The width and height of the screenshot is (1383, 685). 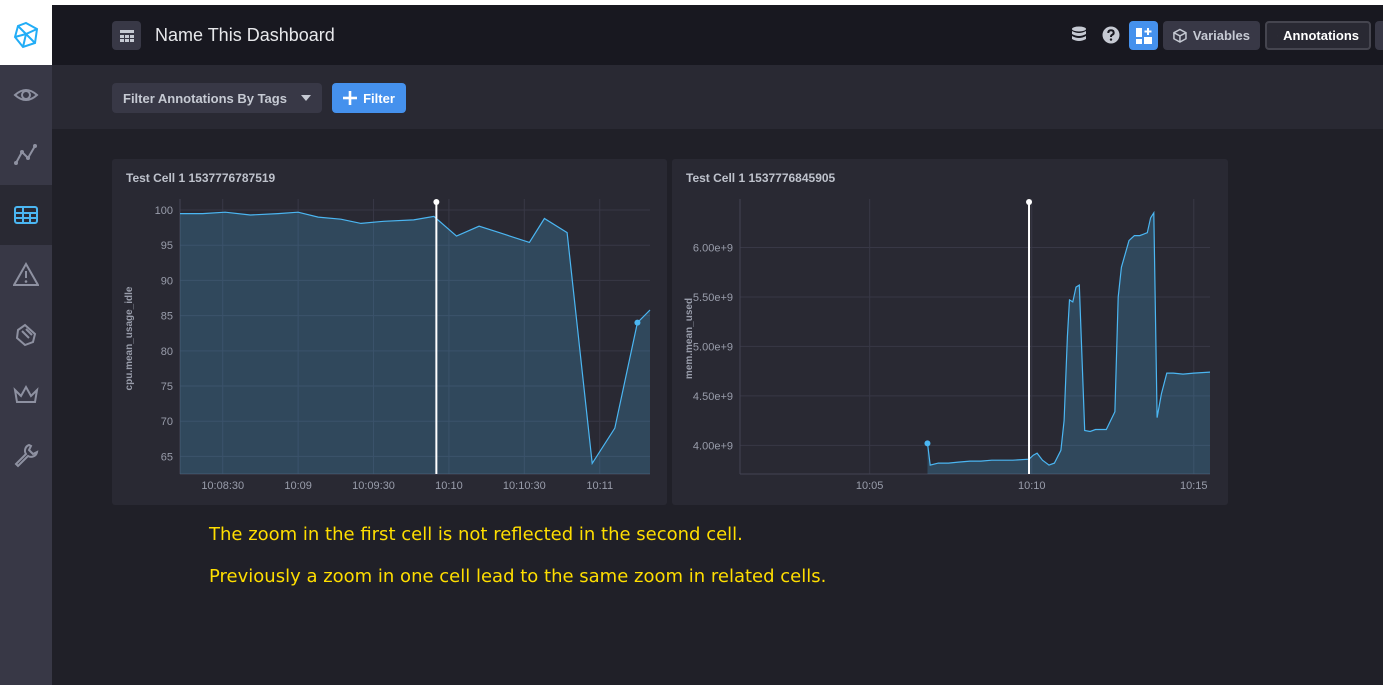 I want to click on plus-icon, so click(x=350, y=98).